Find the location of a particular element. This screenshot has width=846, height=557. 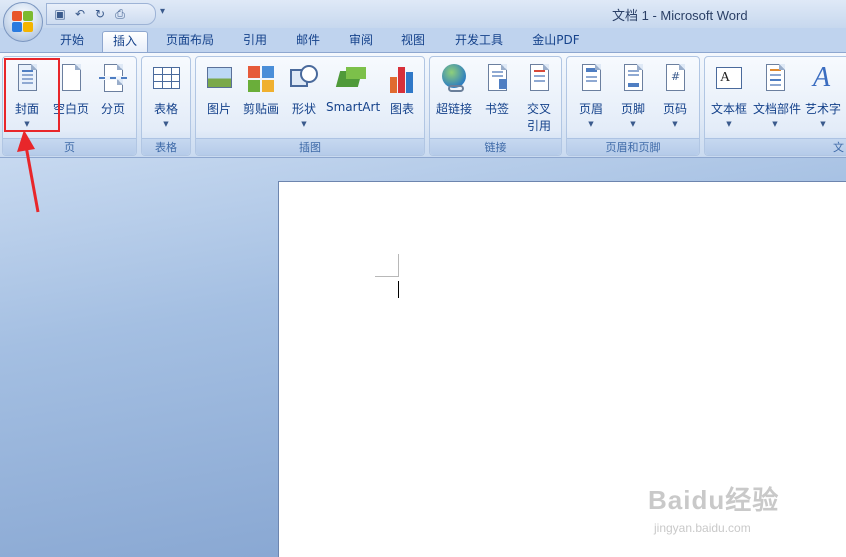

group-header-footer: 页眉 ▼ 页脚 ▼ # 页码 ▼ 页眉和页脚 is located at coordinates (633, 106).